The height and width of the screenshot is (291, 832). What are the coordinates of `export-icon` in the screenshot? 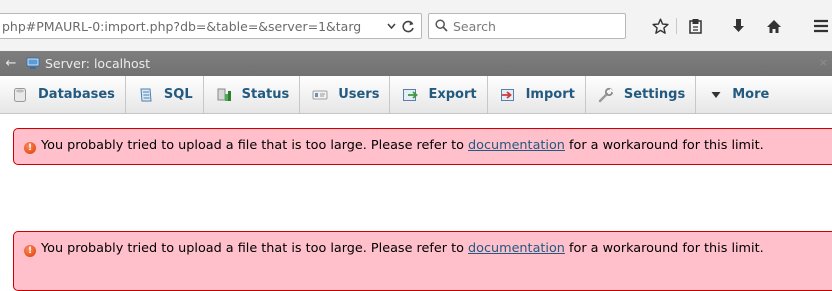 It's located at (410, 95).